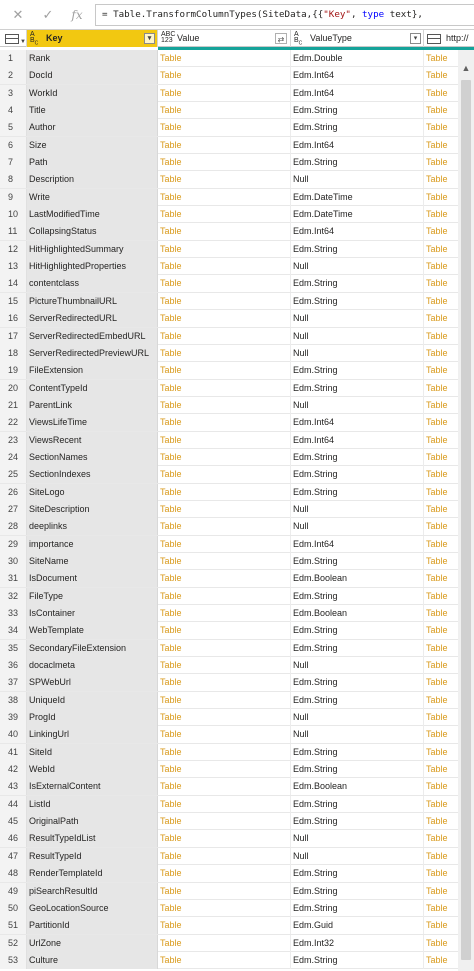 The height and width of the screenshot is (971, 474). Describe the element at coordinates (229, 960) in the screenshot. I see `table-row: 53 Culture Table Edm.String Table` at that location.